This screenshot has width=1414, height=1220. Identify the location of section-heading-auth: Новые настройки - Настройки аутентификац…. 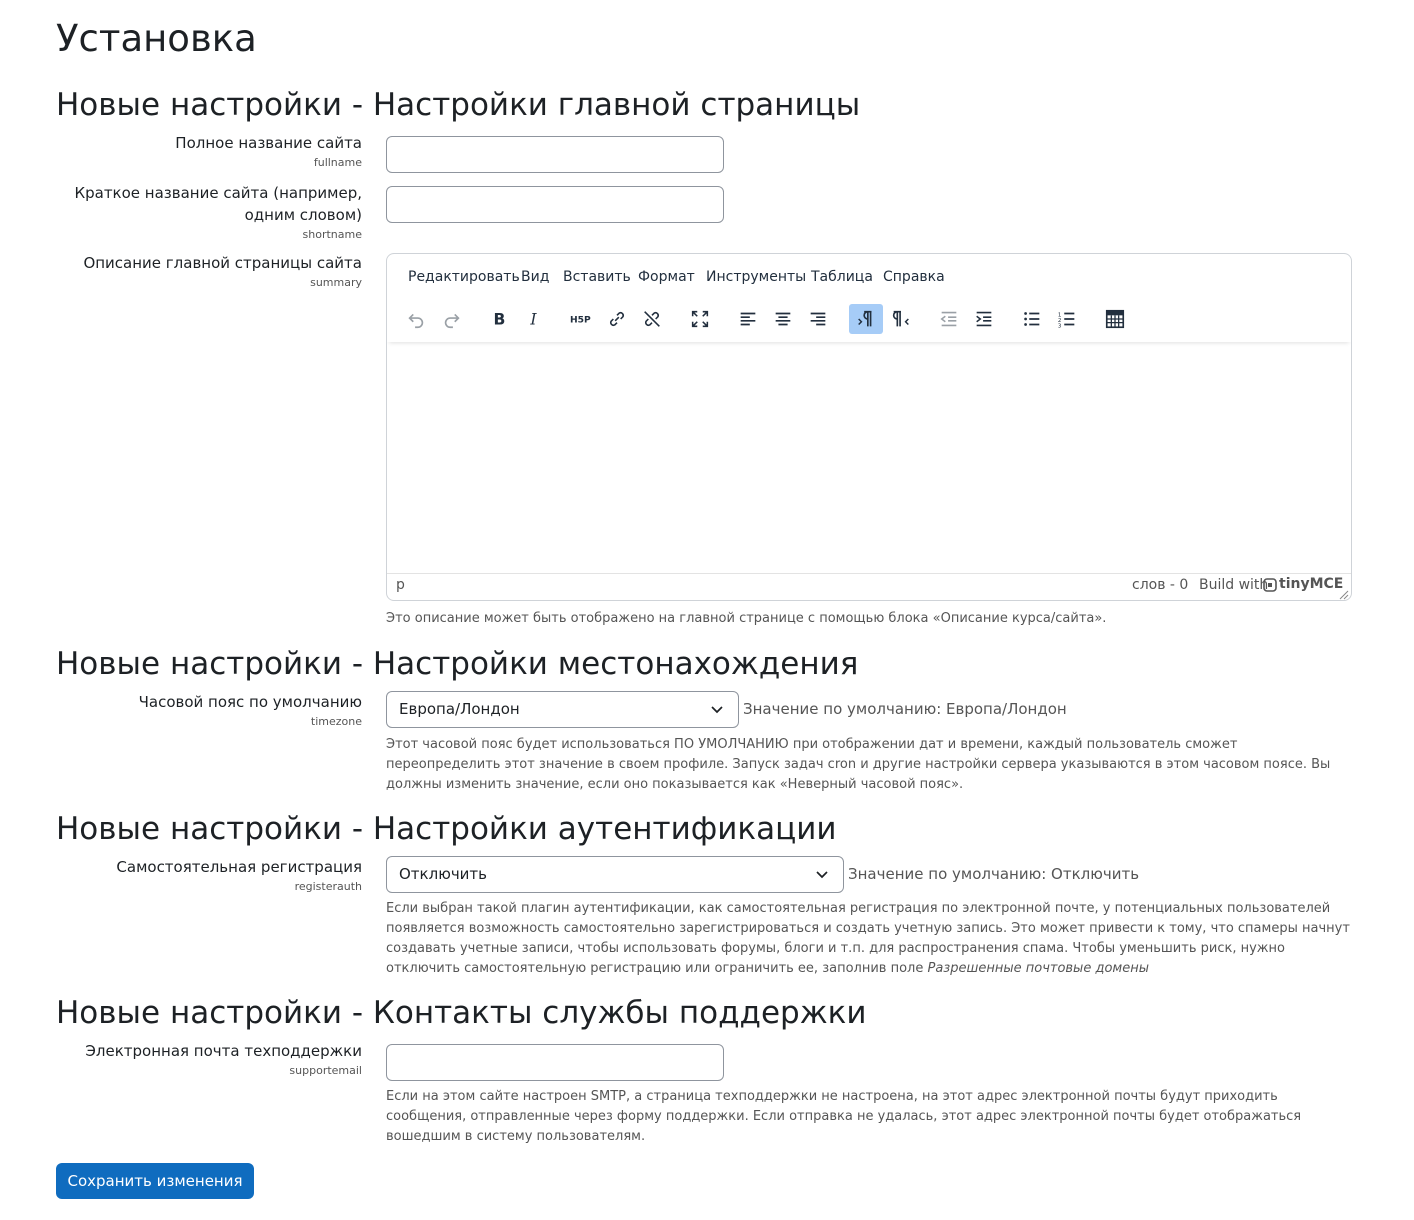
(446, 829).